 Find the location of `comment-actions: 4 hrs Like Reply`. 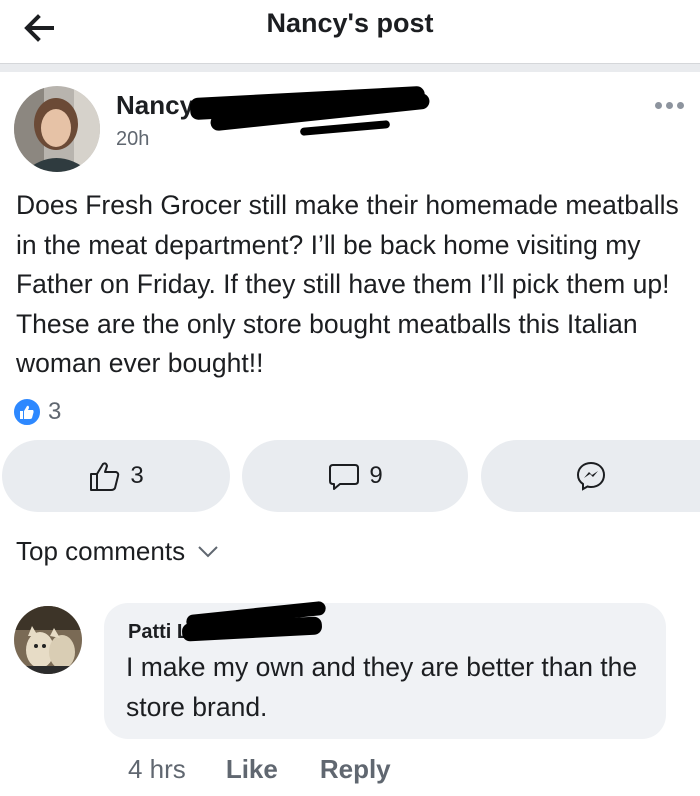

comment-actions: 4 hrs Like Reply is located at coordinates (280, 769).